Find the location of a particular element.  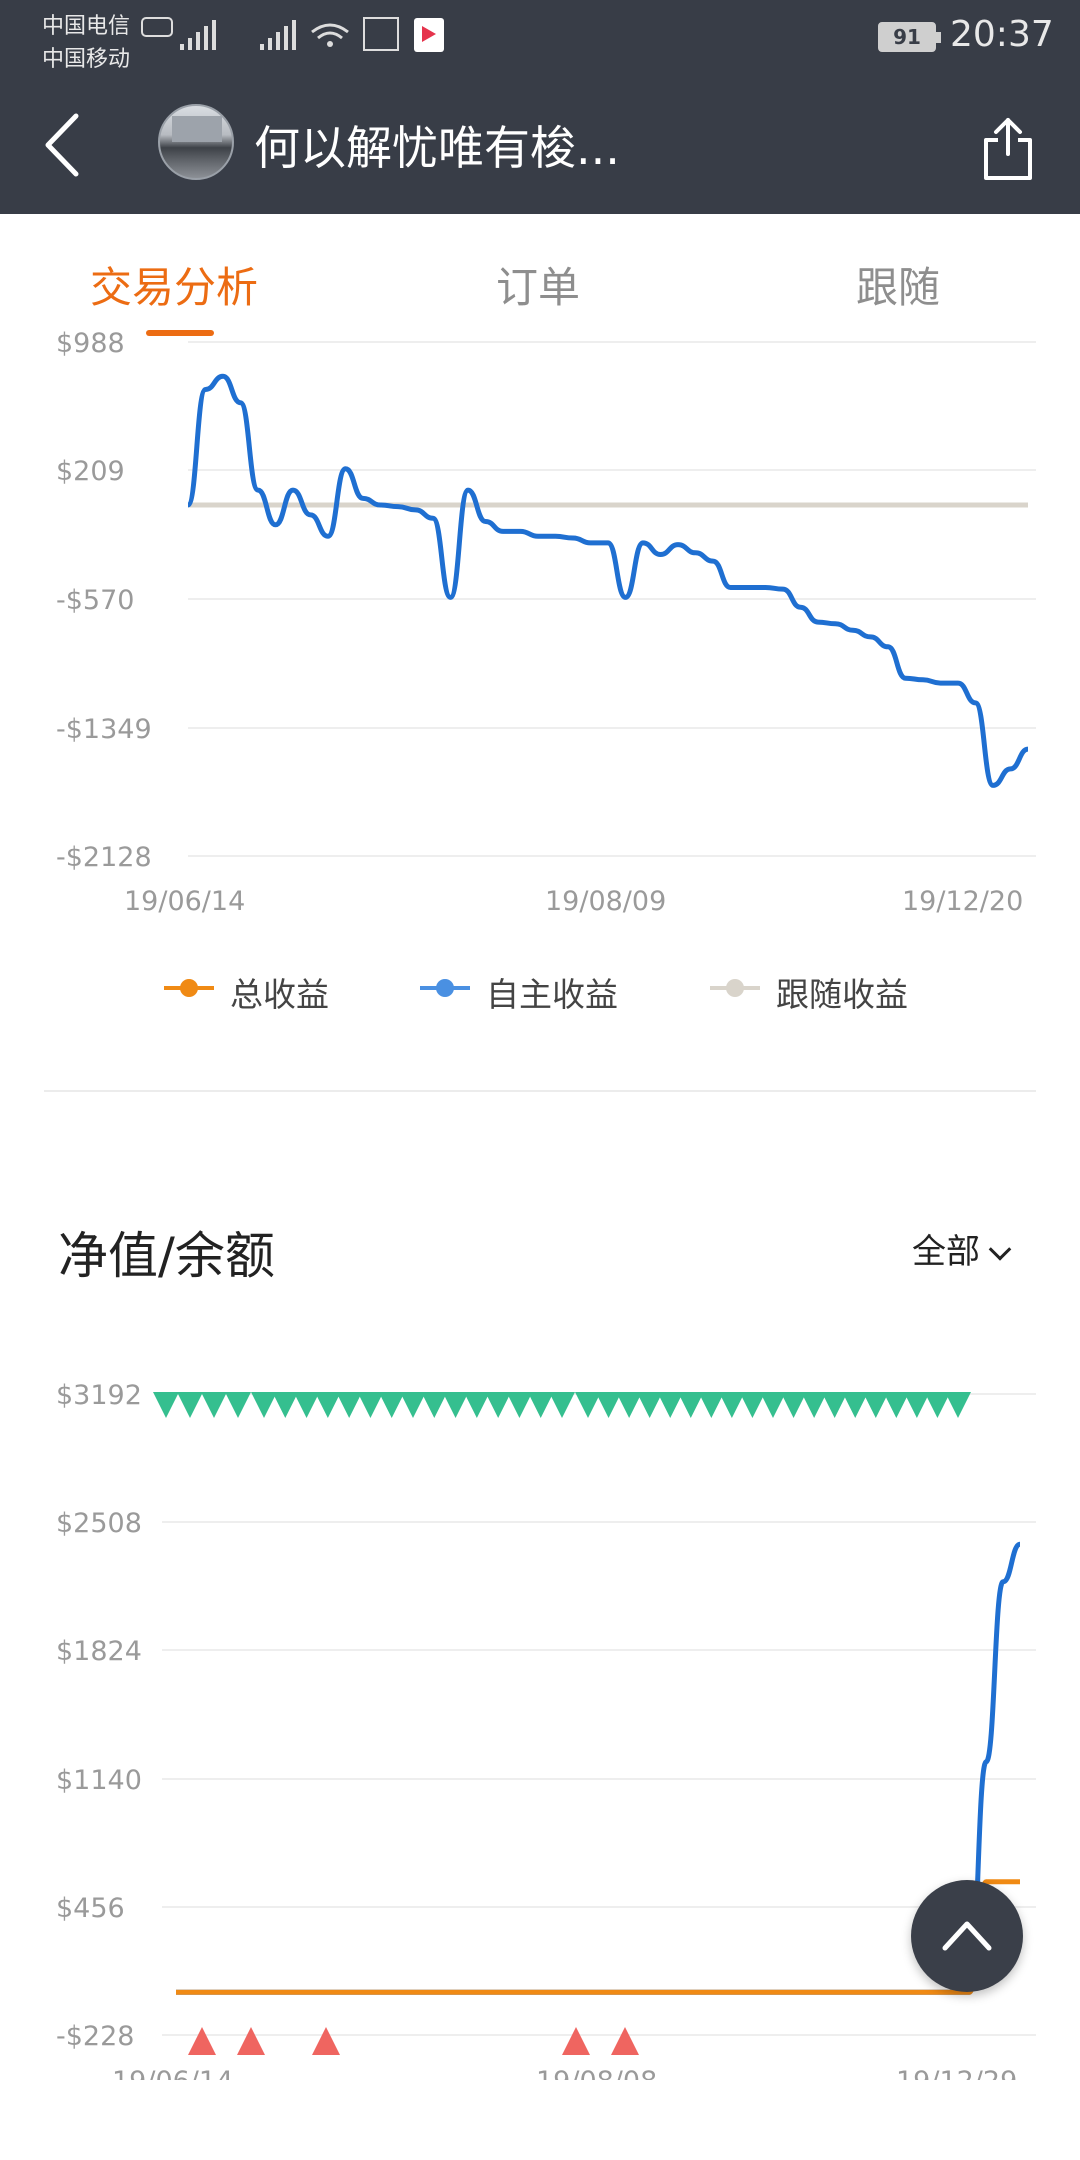

carrier-2: 中国移动 is located at coordinates (86, 59).